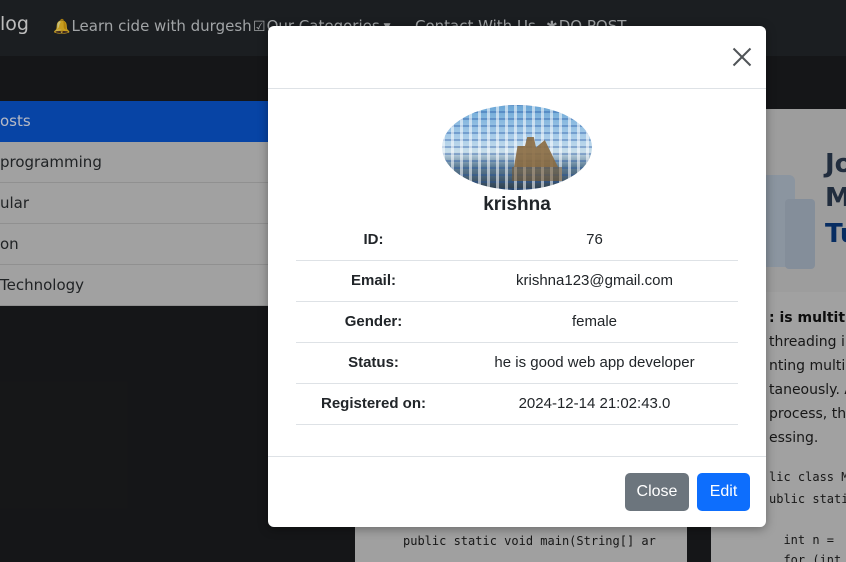  What do you see at coordinates (517, 491) in the screenshot?
I see `modal-footer: Close Edit` at bounding box center [517, 491].